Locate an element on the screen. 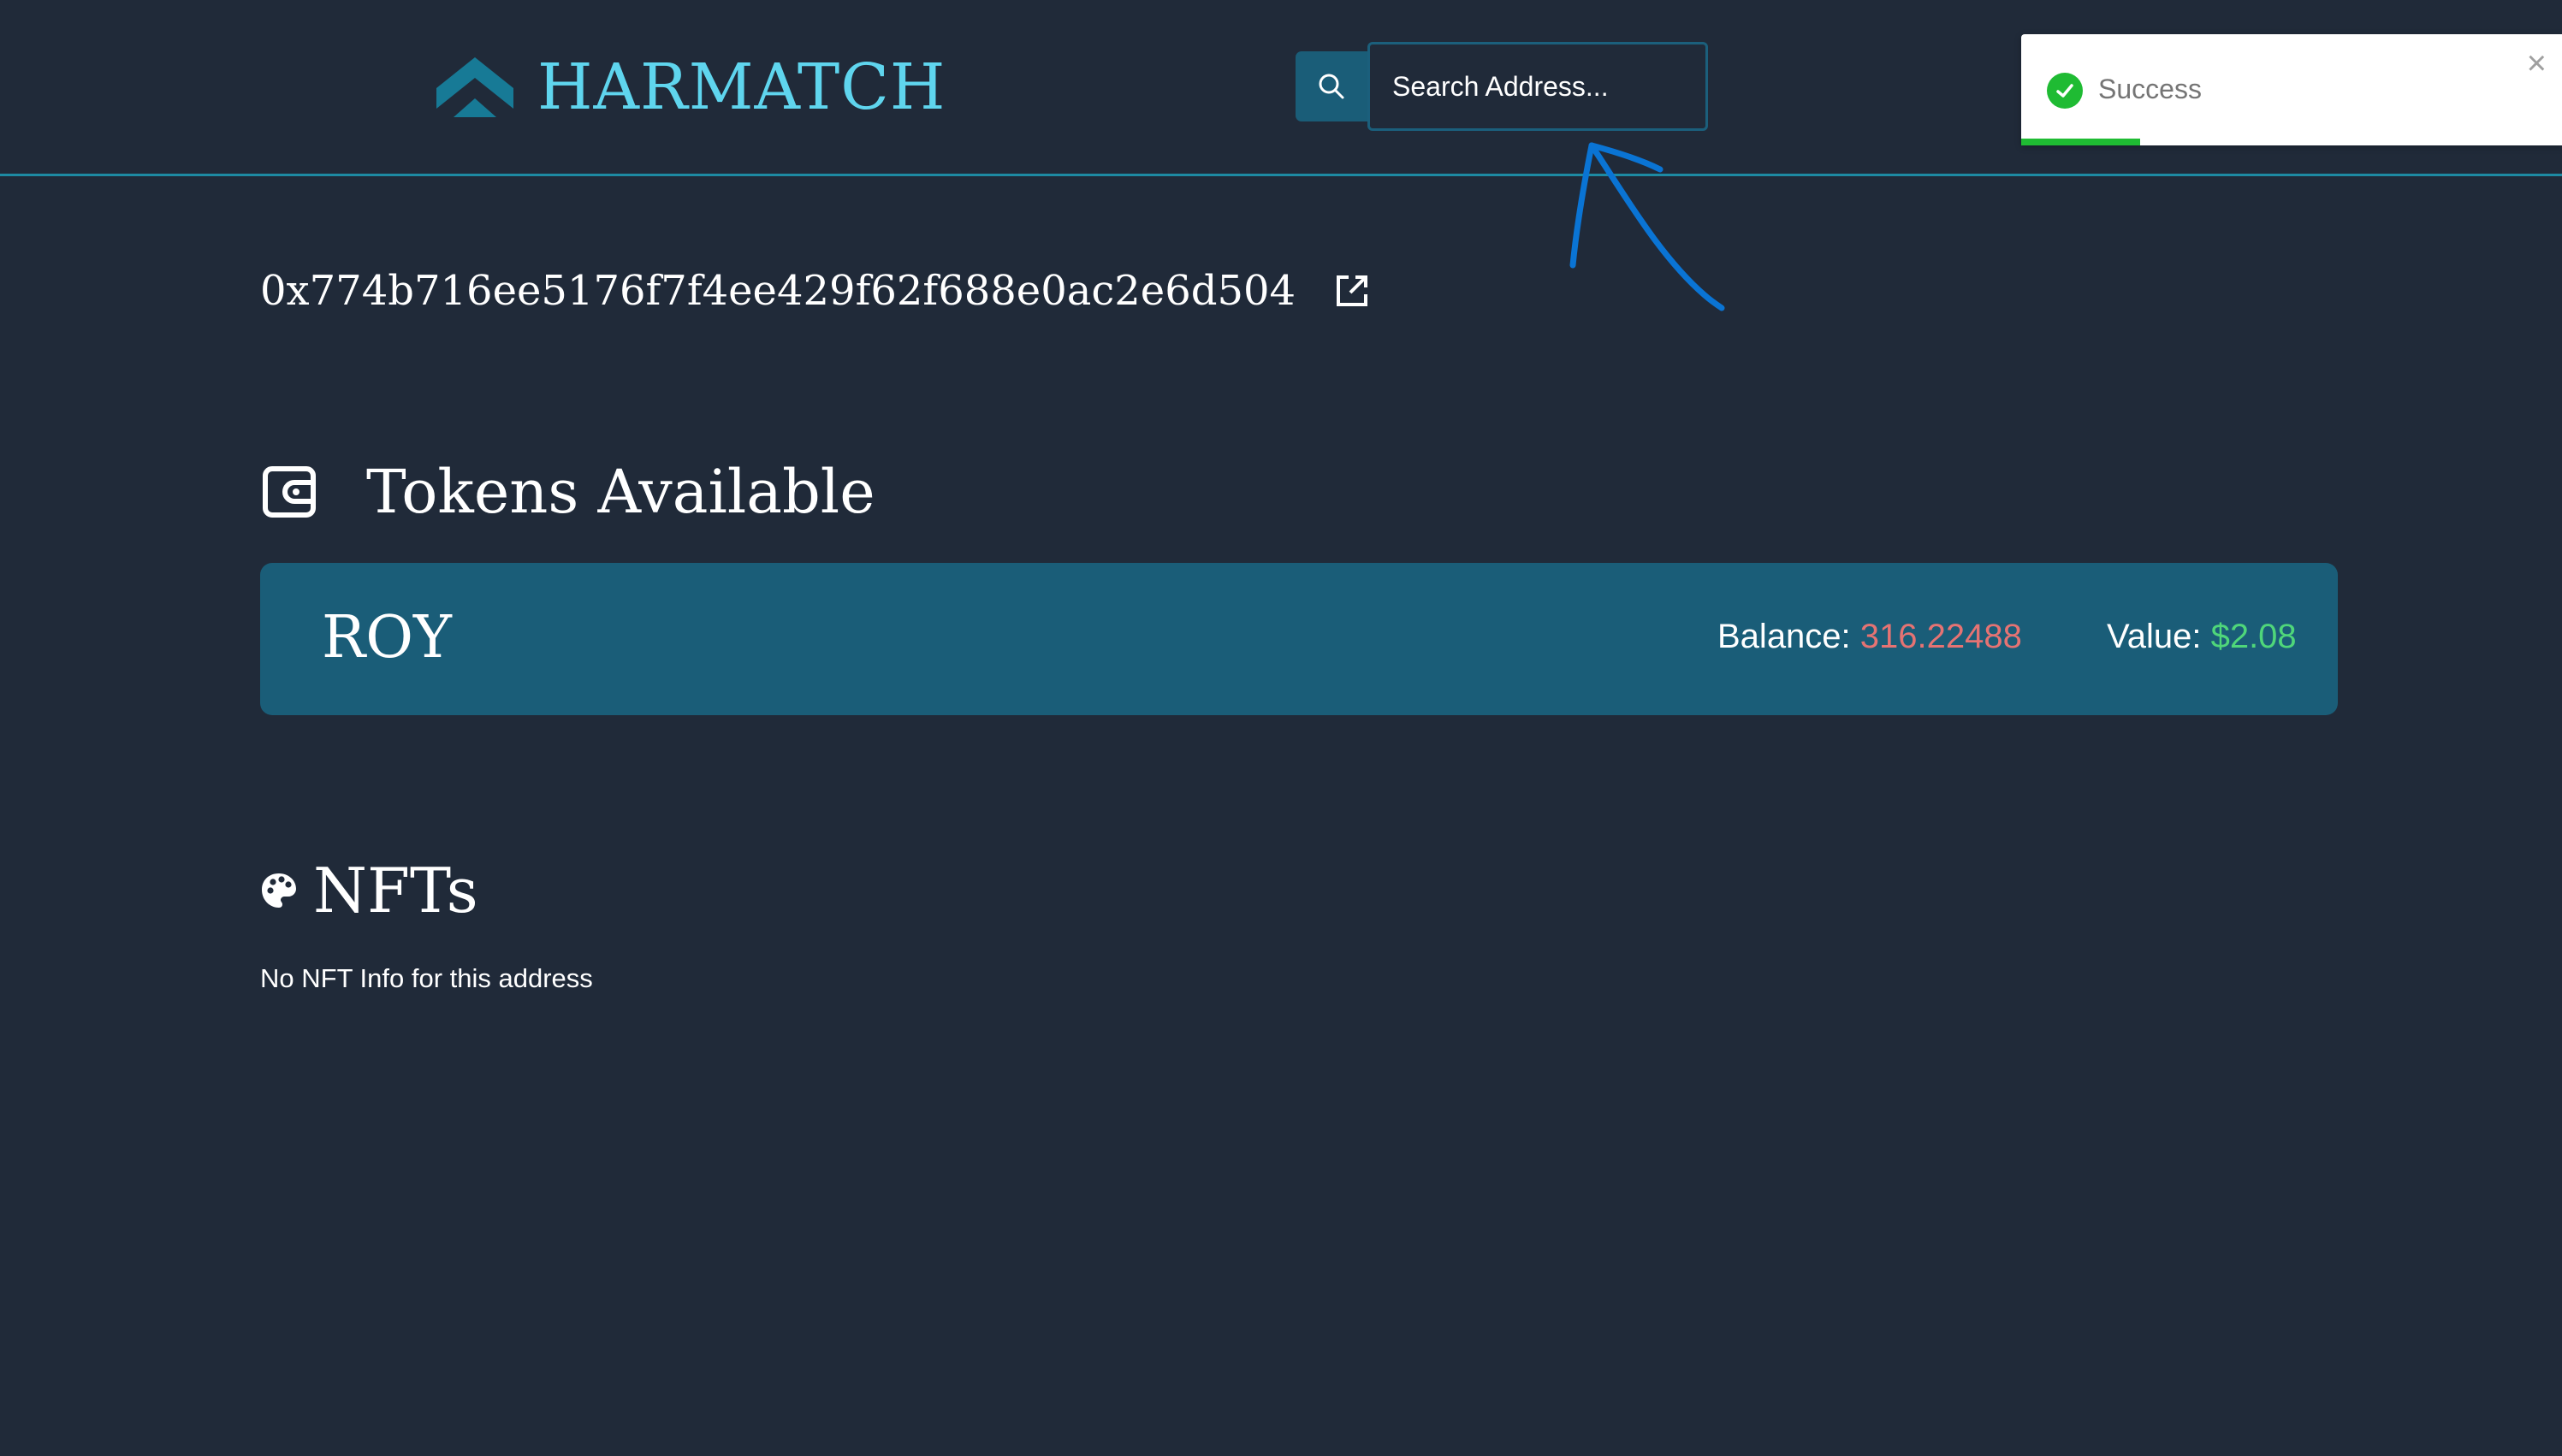  search-icon is located at coordinates (1331, 86).